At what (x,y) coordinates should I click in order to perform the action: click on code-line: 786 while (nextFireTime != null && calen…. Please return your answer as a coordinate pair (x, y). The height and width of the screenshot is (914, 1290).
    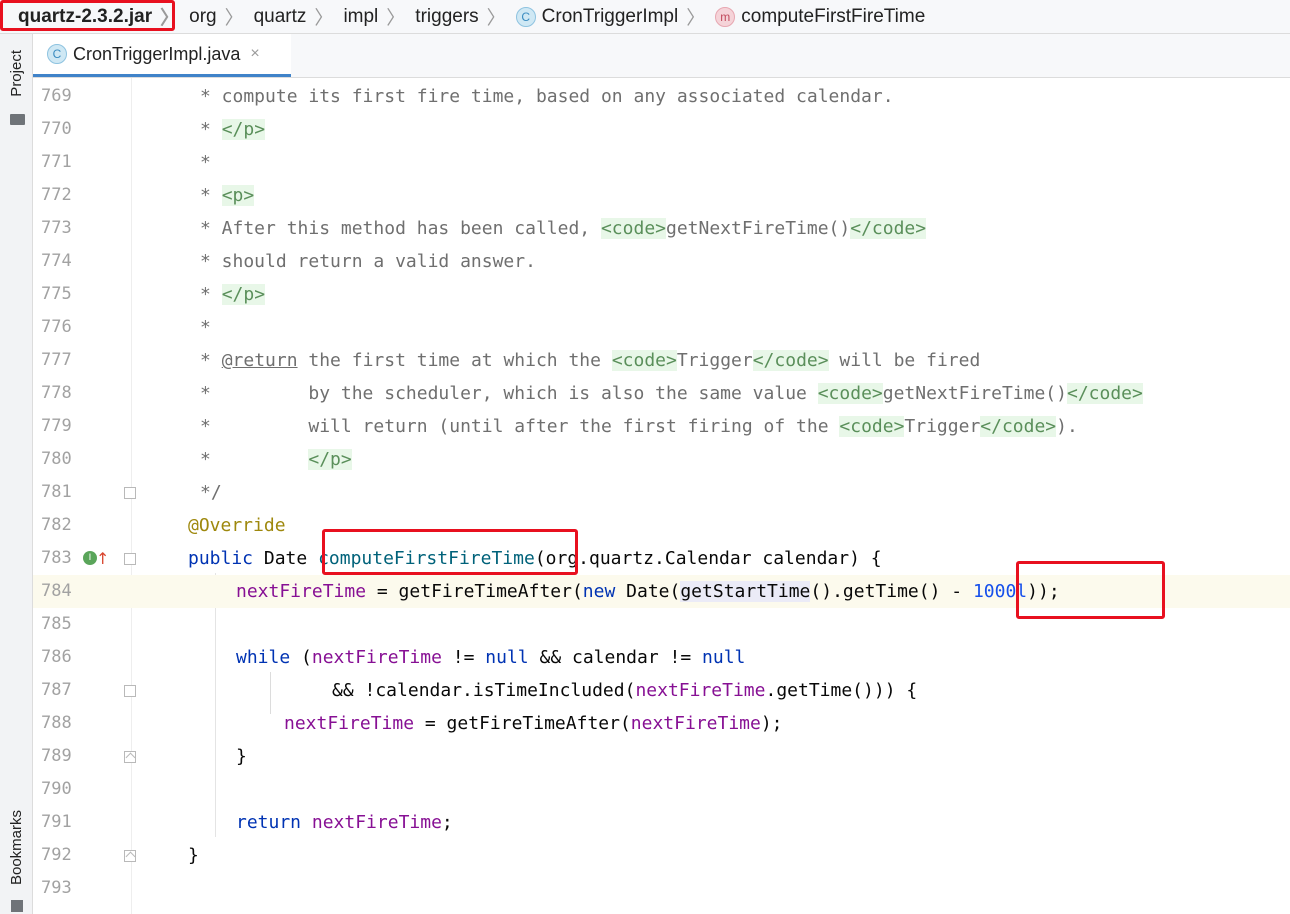
    Looking at the image, I should click on (661, 657).